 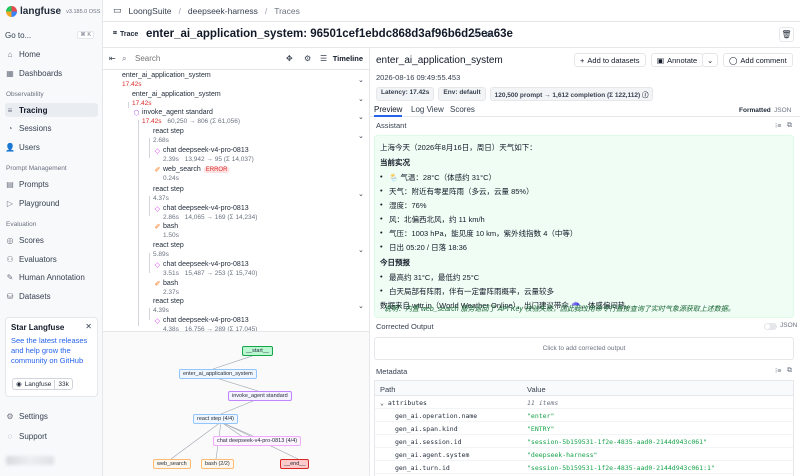 I want to click on corrected-json-toggle, so click(x=770, y=326).